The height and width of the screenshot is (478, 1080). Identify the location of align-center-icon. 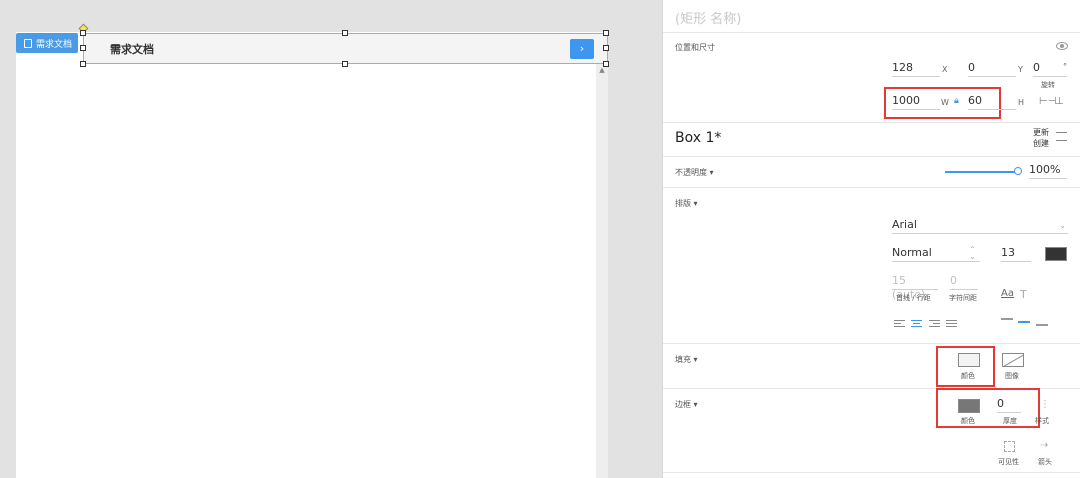
(916, 324).